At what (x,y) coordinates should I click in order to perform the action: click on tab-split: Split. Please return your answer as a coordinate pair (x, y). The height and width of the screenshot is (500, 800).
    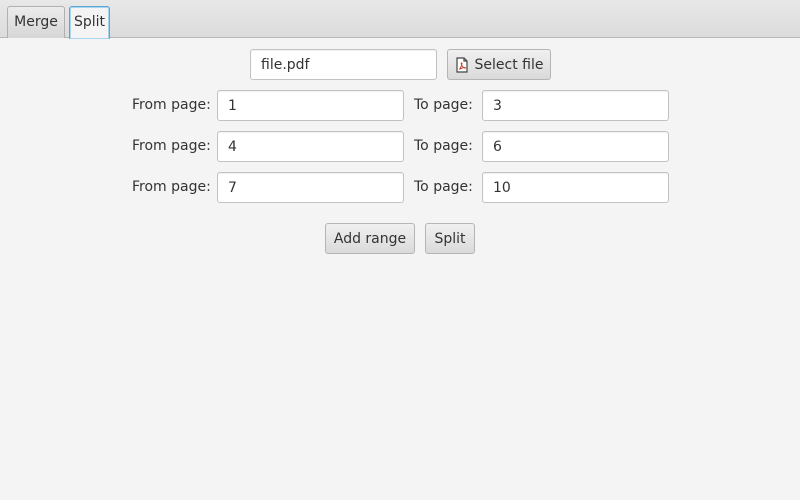
    Looking at the image, I should click on (89, 22).